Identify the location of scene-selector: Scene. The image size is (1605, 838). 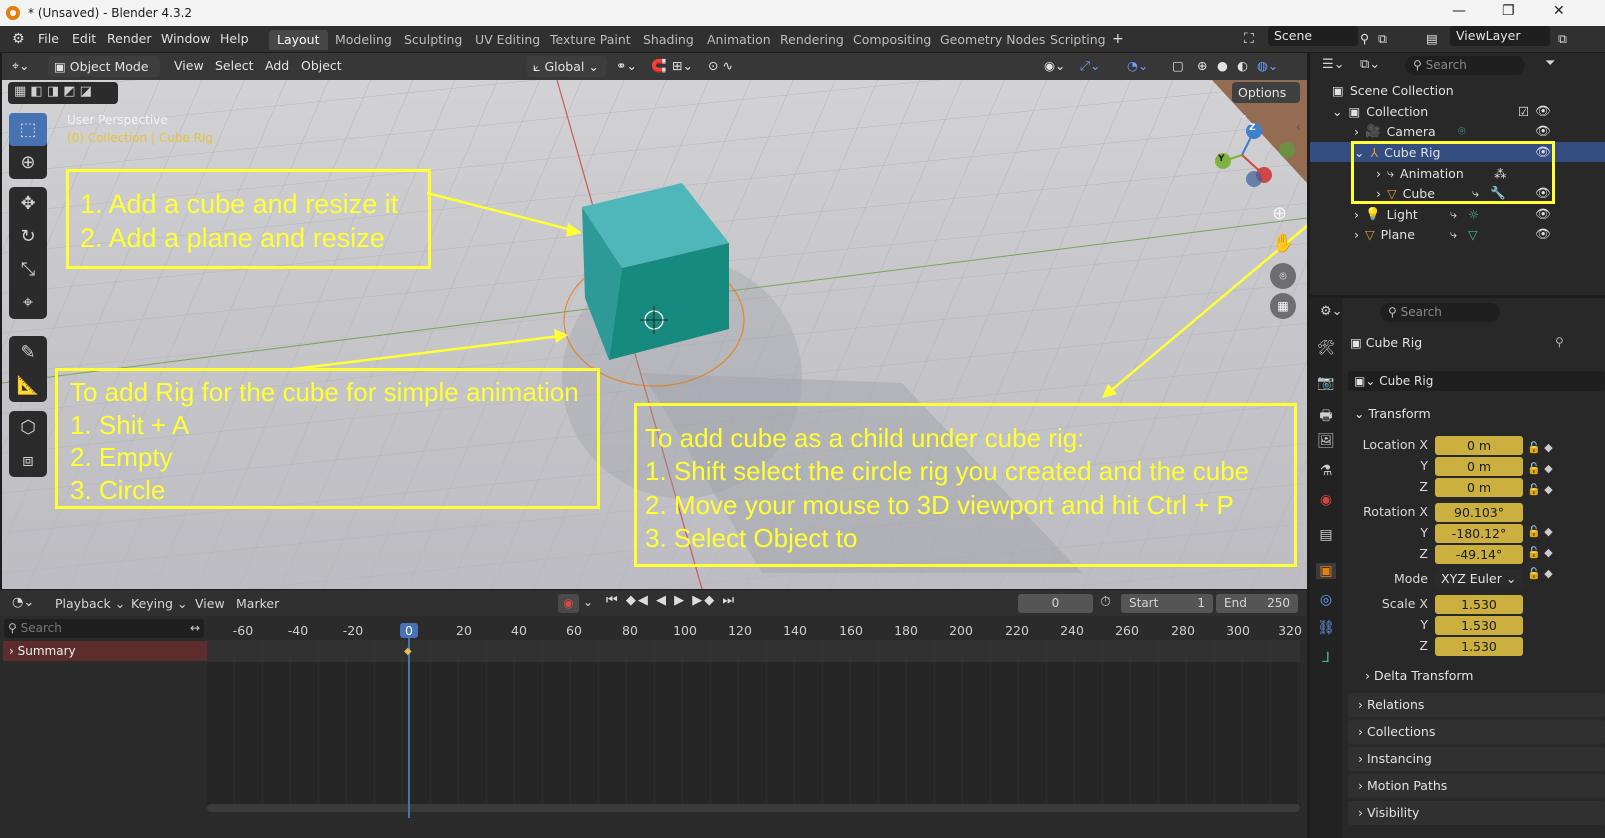
(1313, 36).